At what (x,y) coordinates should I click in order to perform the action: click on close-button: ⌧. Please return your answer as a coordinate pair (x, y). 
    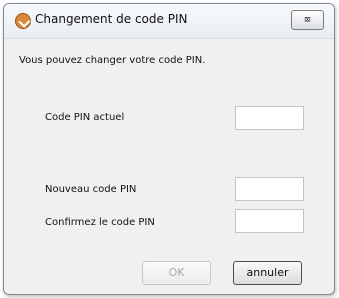
    Looking at the image, I should click on (307, 20).